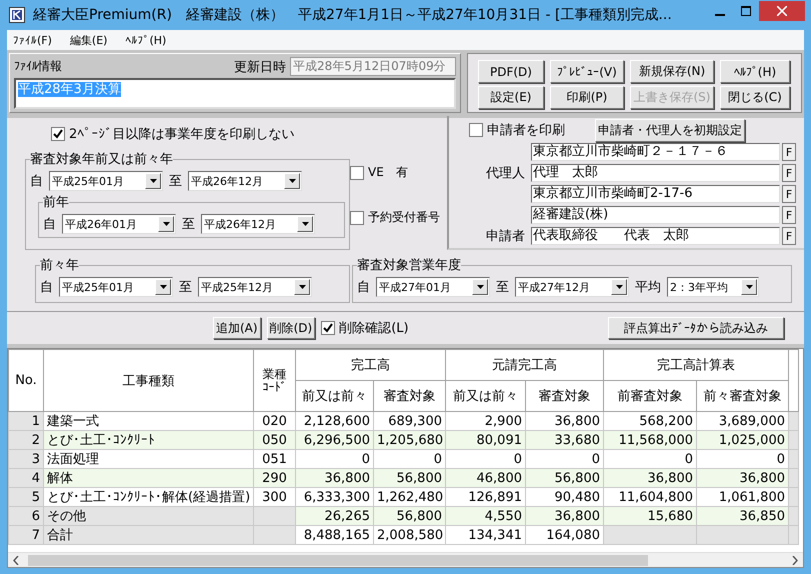 The image size is (811, 574). Describe the element at coordinates (486, 440) in the screenshot. I see `table-cell: 80,091` at that location.